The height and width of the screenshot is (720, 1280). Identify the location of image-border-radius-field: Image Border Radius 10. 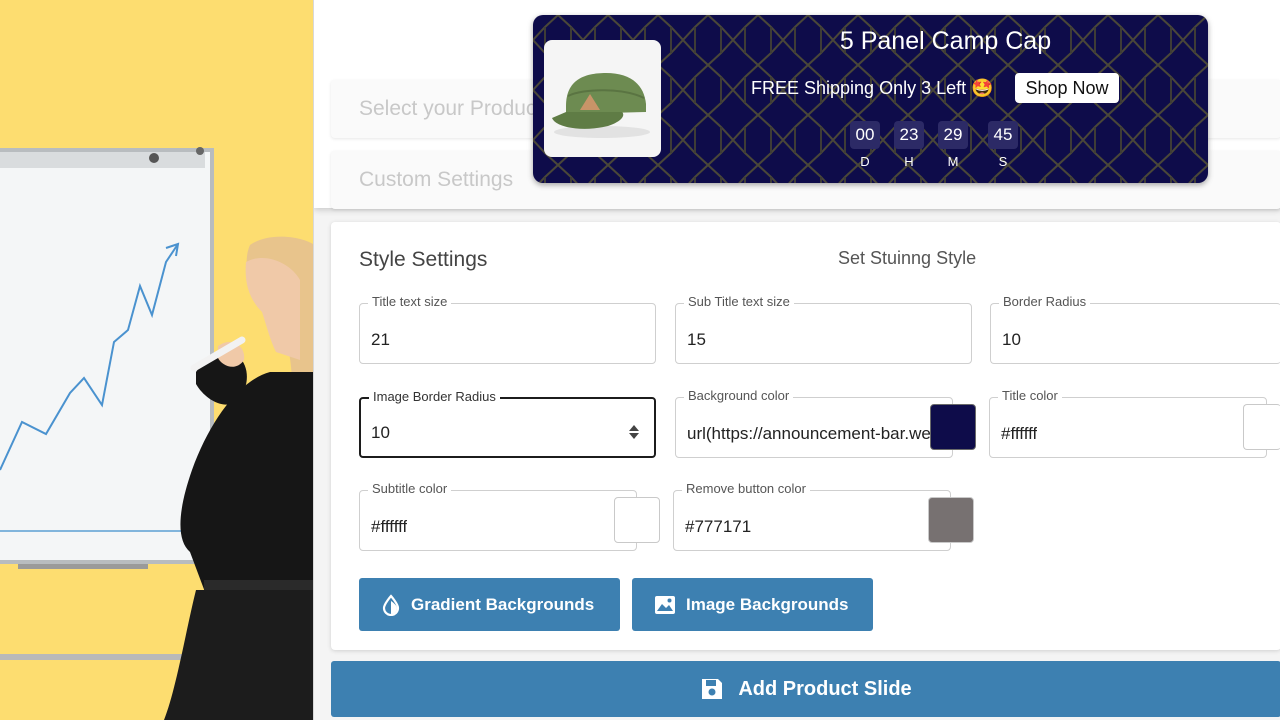
(507, 423).